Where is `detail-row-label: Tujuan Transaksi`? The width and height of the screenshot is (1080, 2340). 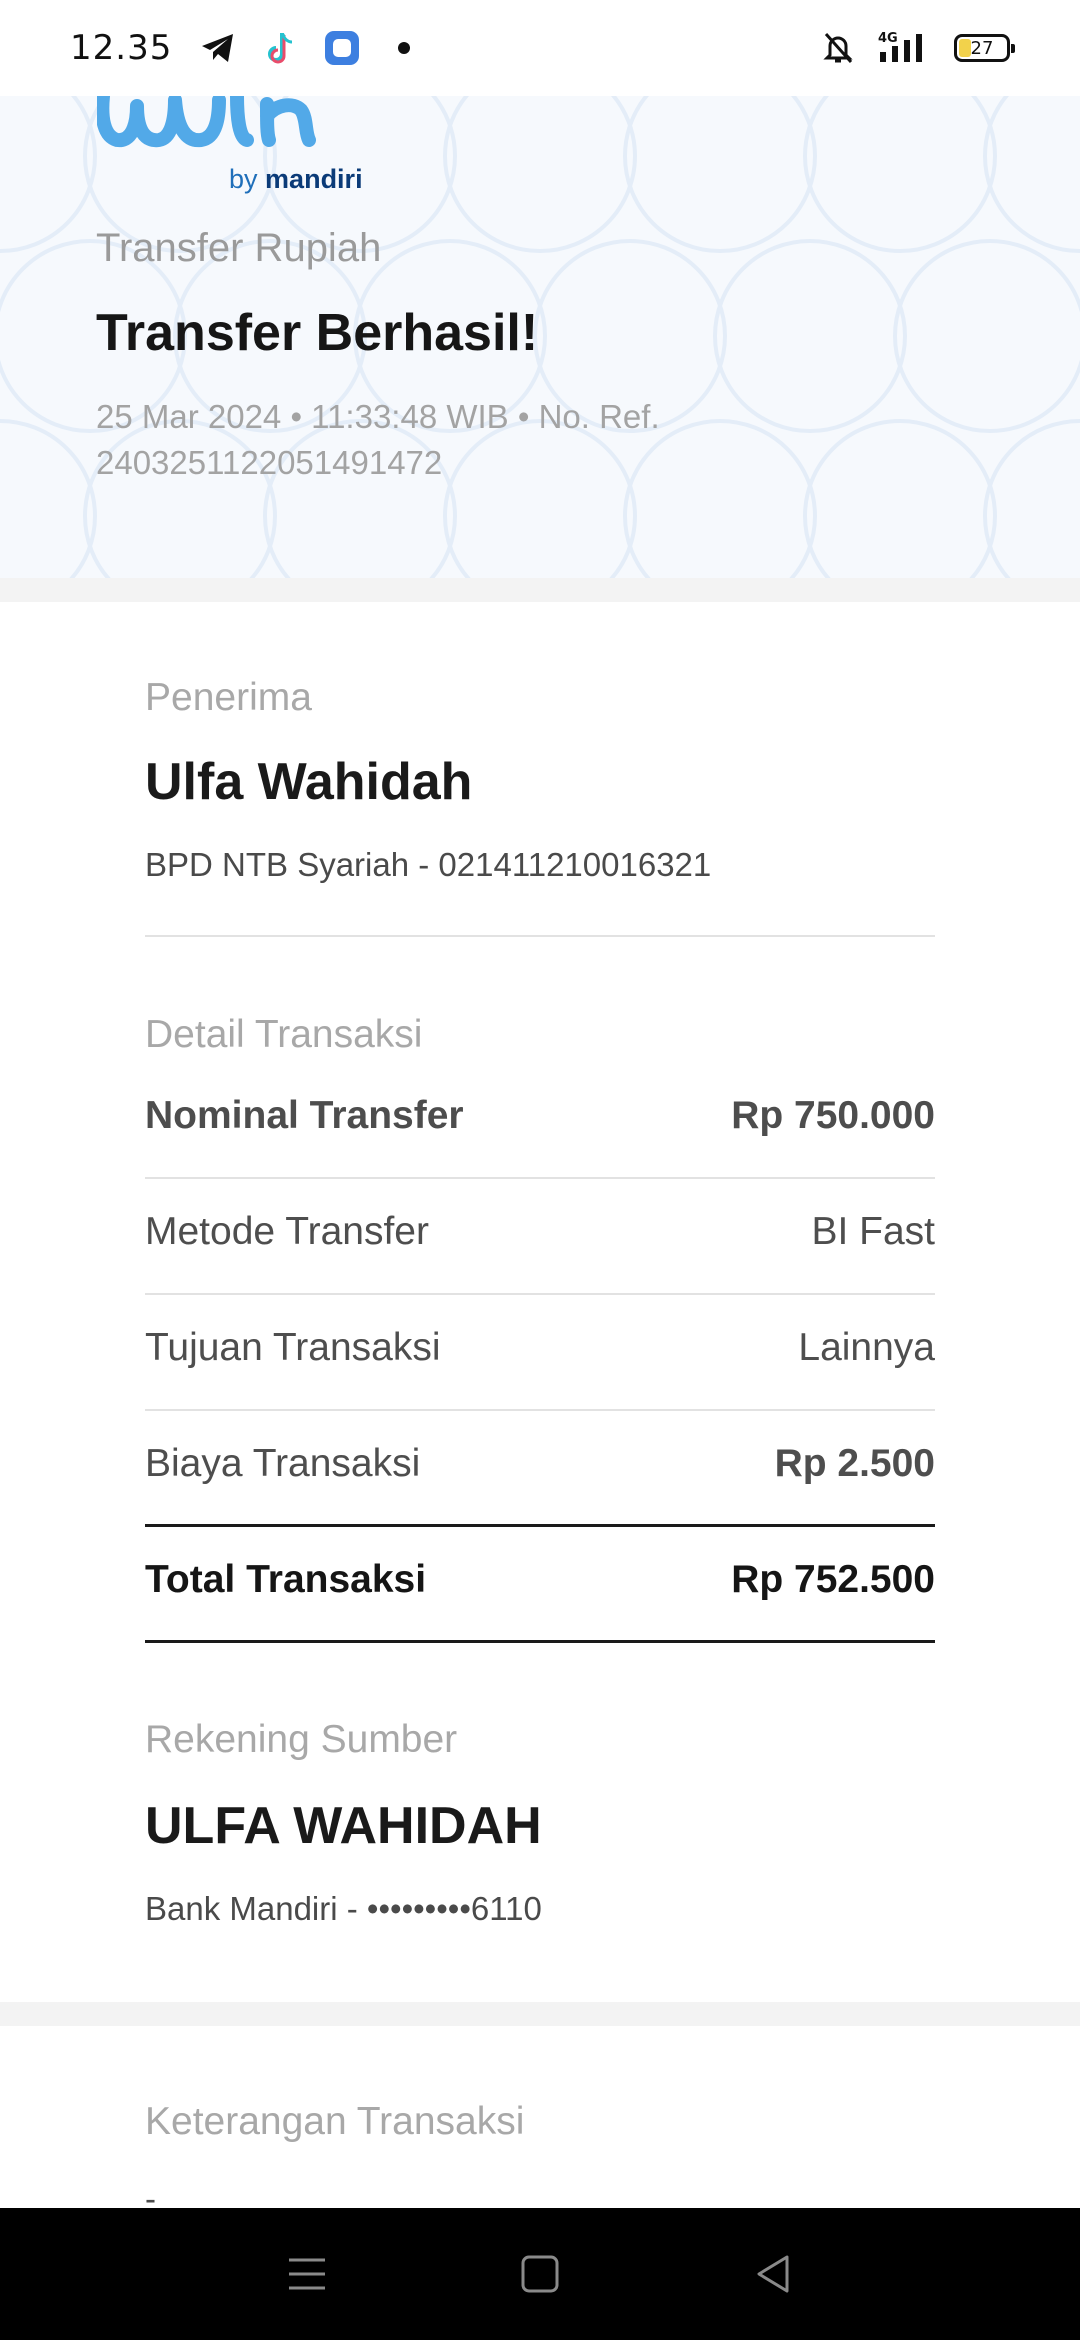 detail-row-label: Tujuan Transaksi is located at coordinates (293, 1347).